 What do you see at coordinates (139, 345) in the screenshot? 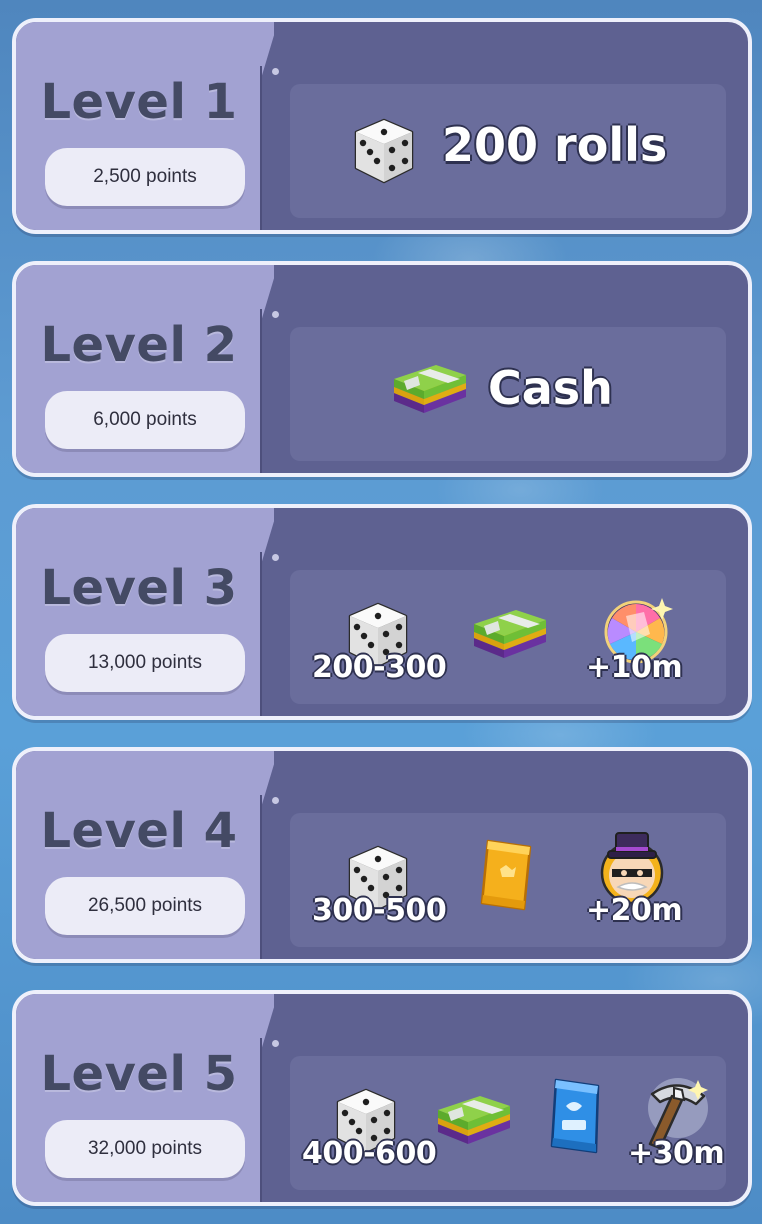
I see `level-title: Level 2` at bounding box center [139, 345].